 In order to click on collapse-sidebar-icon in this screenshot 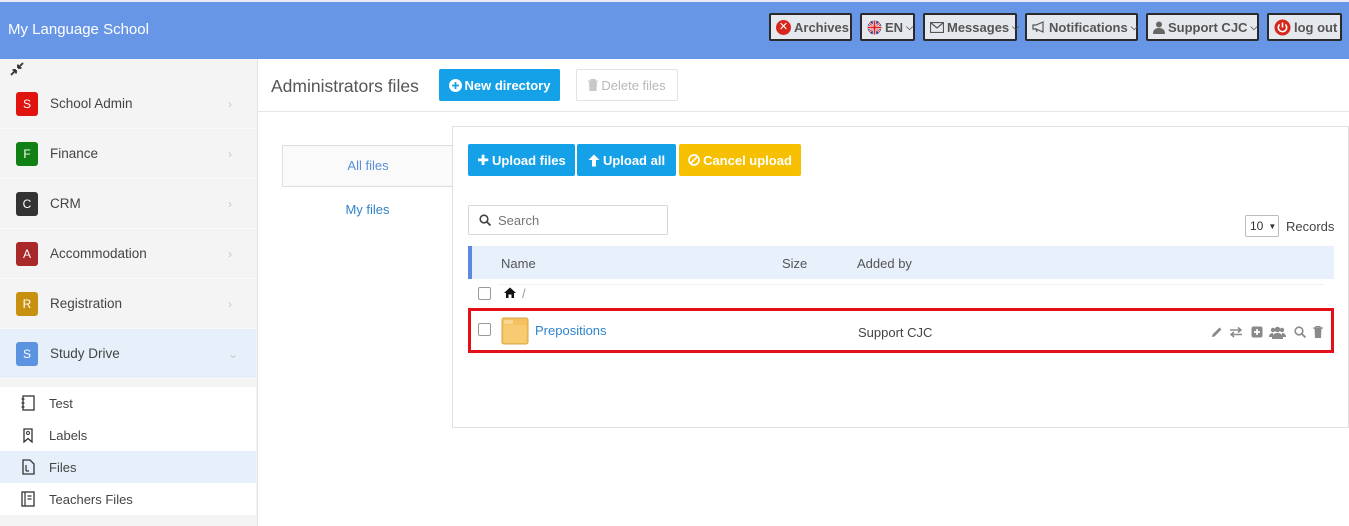, I will do `click(17, 70)`.